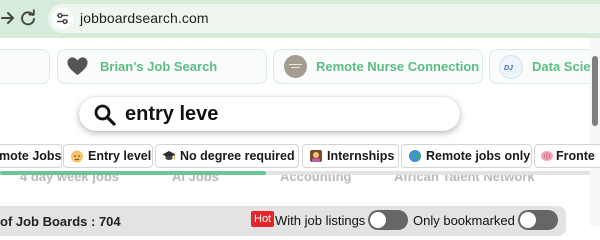 This screenshot has height=240, width=600. I want to click on chip-label: Remote jobs only, so click(478, 156).